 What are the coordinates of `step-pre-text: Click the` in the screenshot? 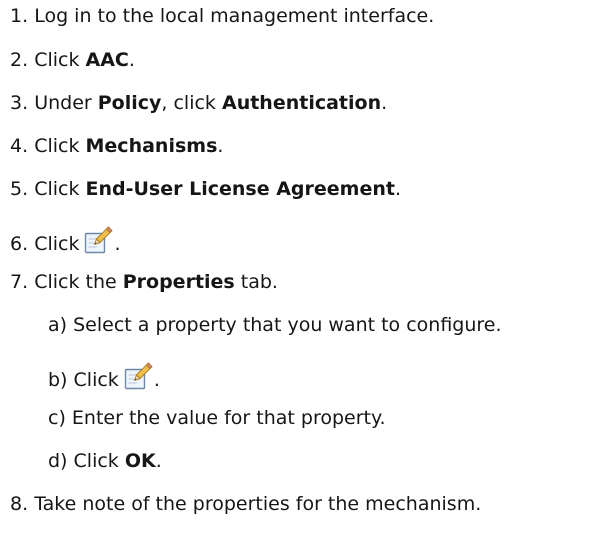 It's located at (78, 282).